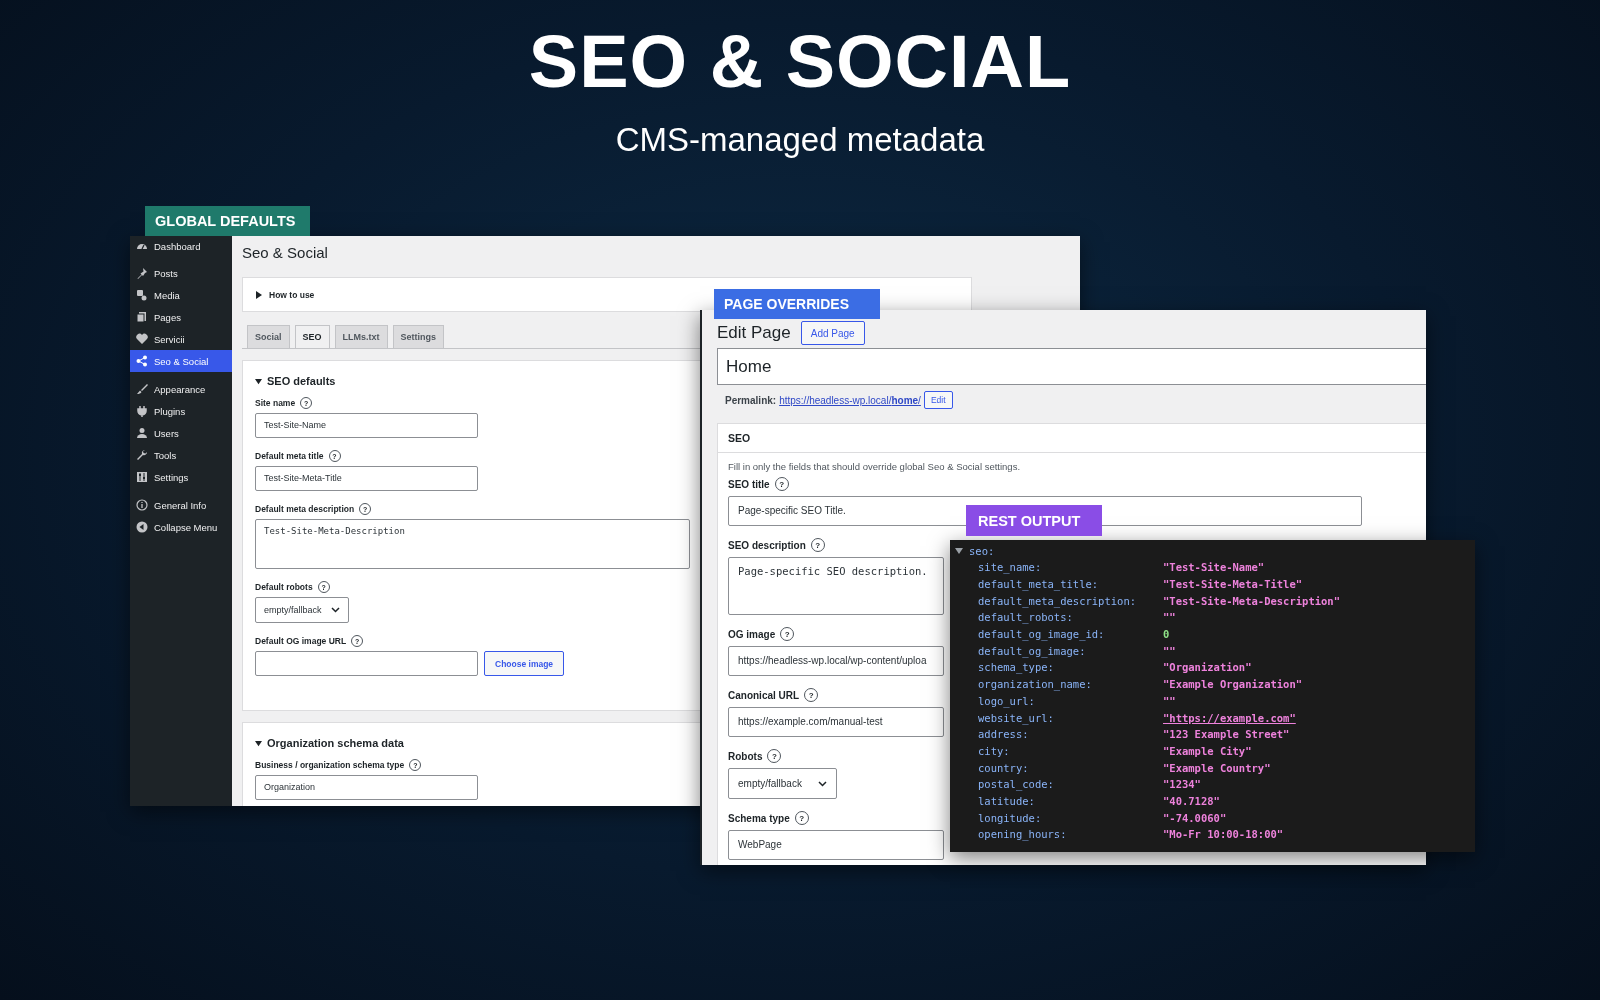 Image resolution: width=1600 pixels, height=1000 pixels. Describe the element at coordinates (524, 663) in the screenshot. I see `choose-image-button: Choose image` at that location.